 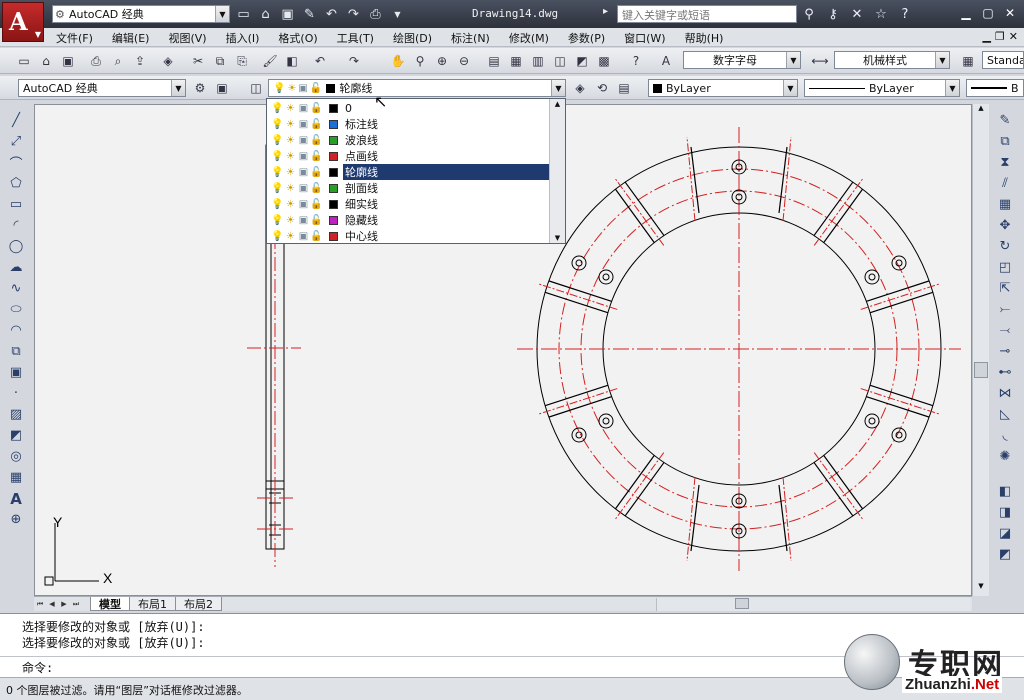 I want to click on copy-icon: ⧉, so click(x=220, y=61).